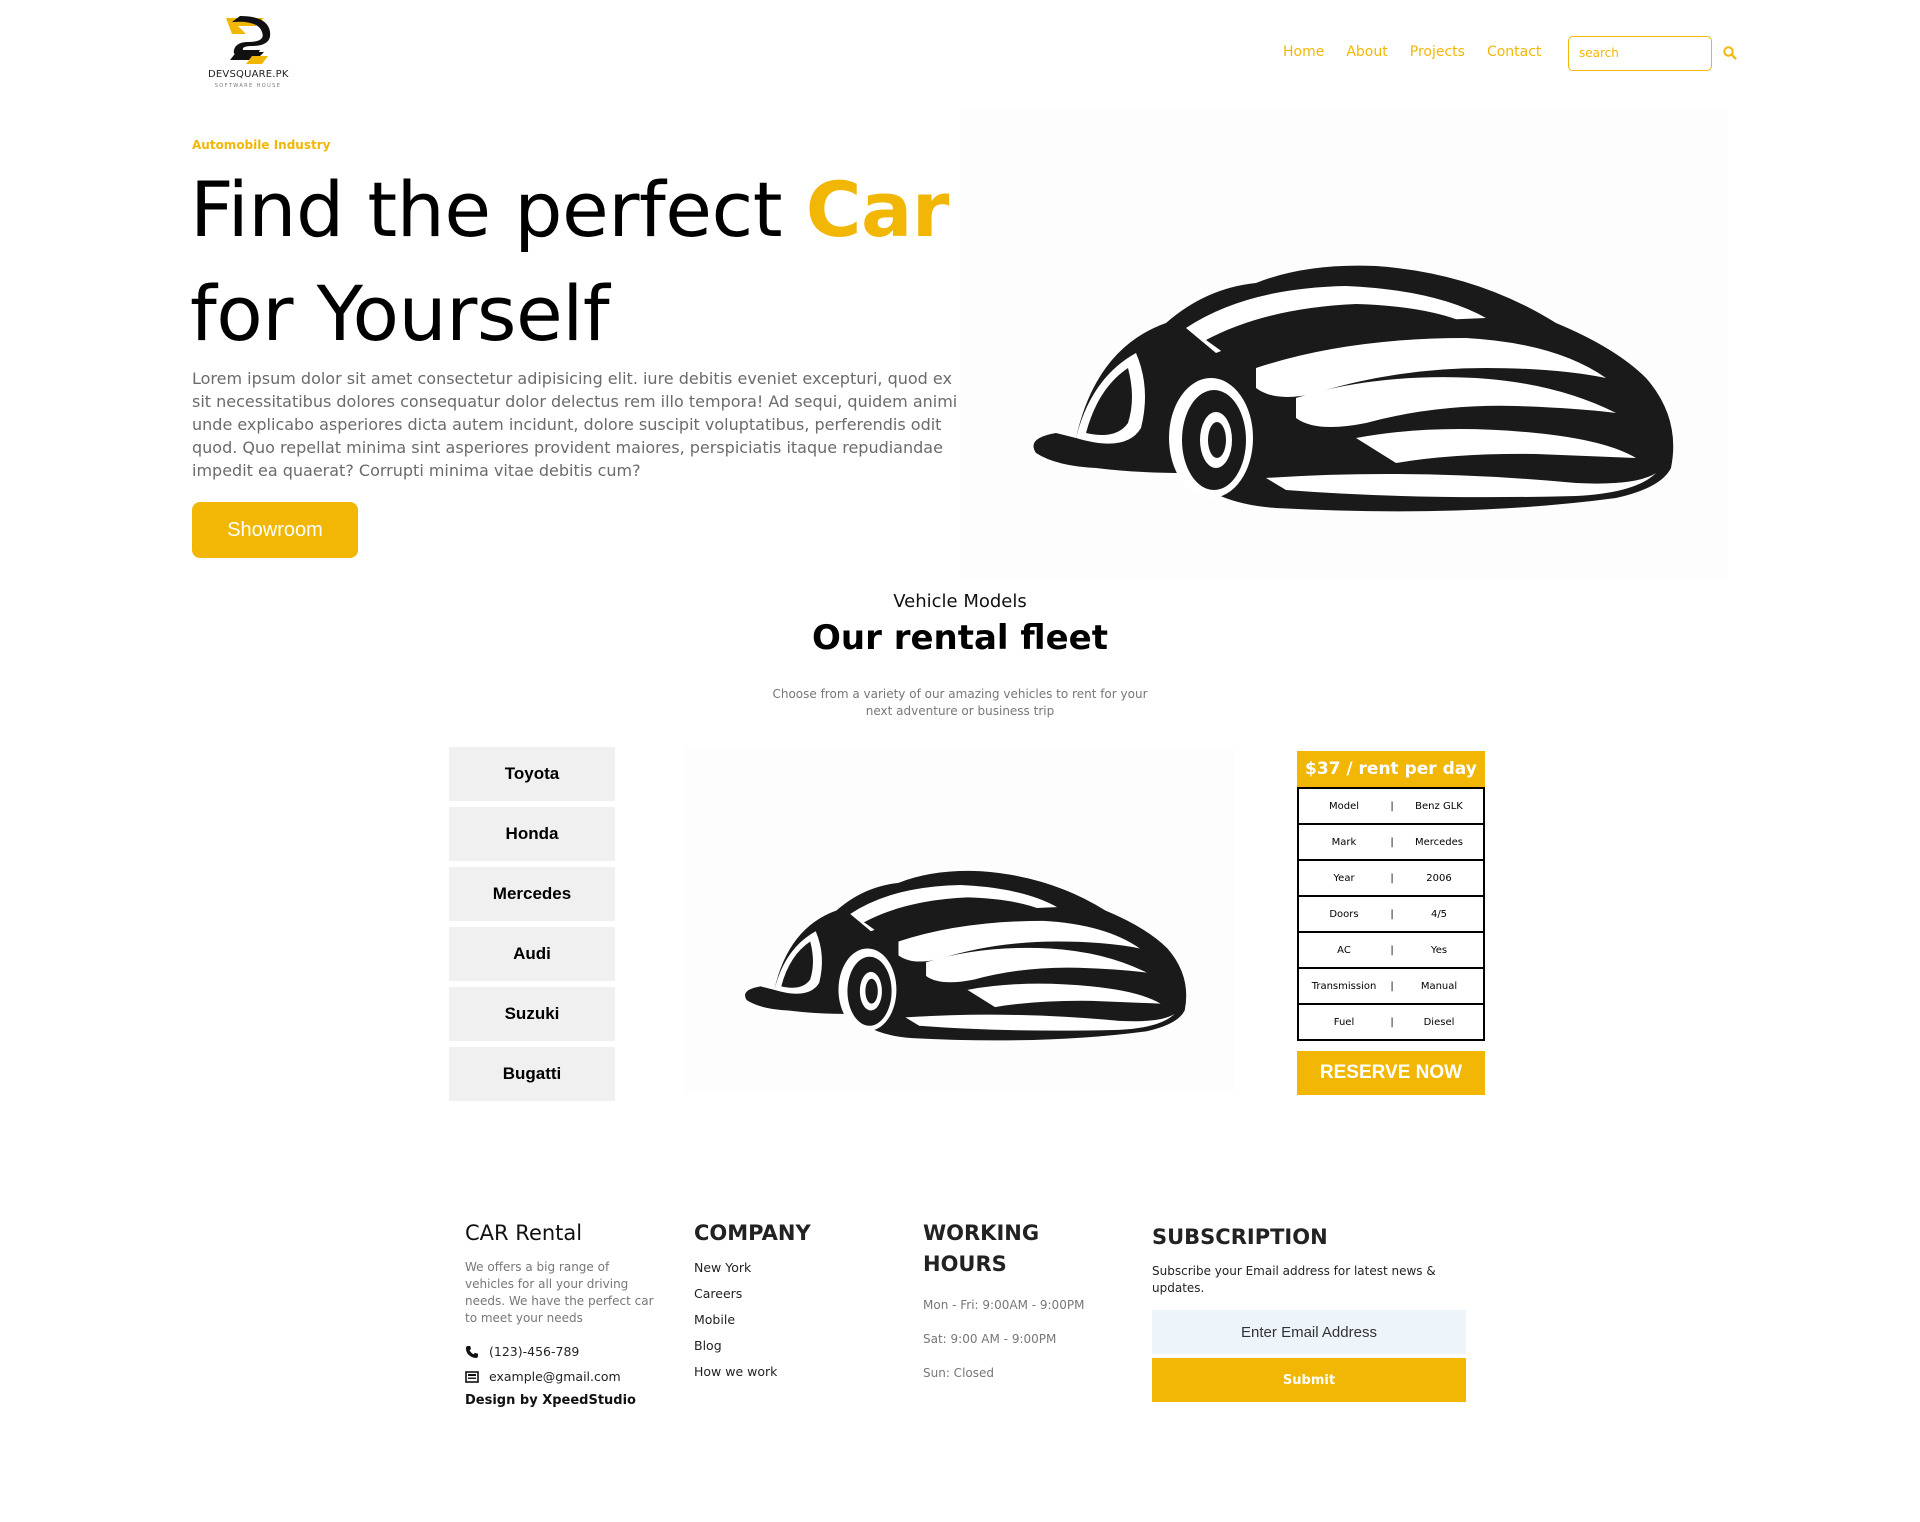 Image resolution: width=1920 pixels, height=1522 pixels. What do you see at coordinates (532, 834) in the screenshot?
I see `brand-honda-button: Honda` at bounding box center [532, 834].